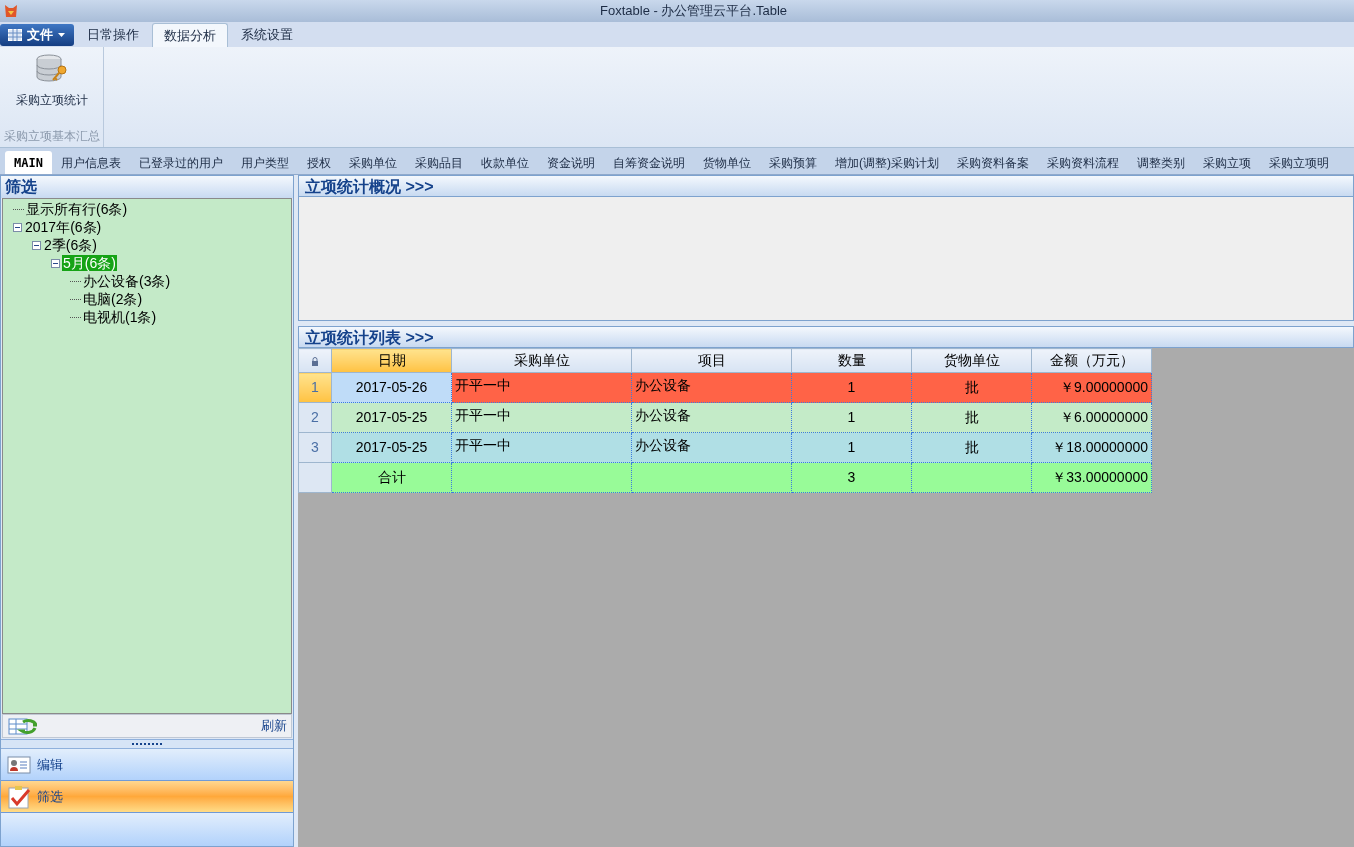 This screenshot has height=847, width=1354. I want to click on section-header: 立项统计列表 >>>, so click(826, 337).